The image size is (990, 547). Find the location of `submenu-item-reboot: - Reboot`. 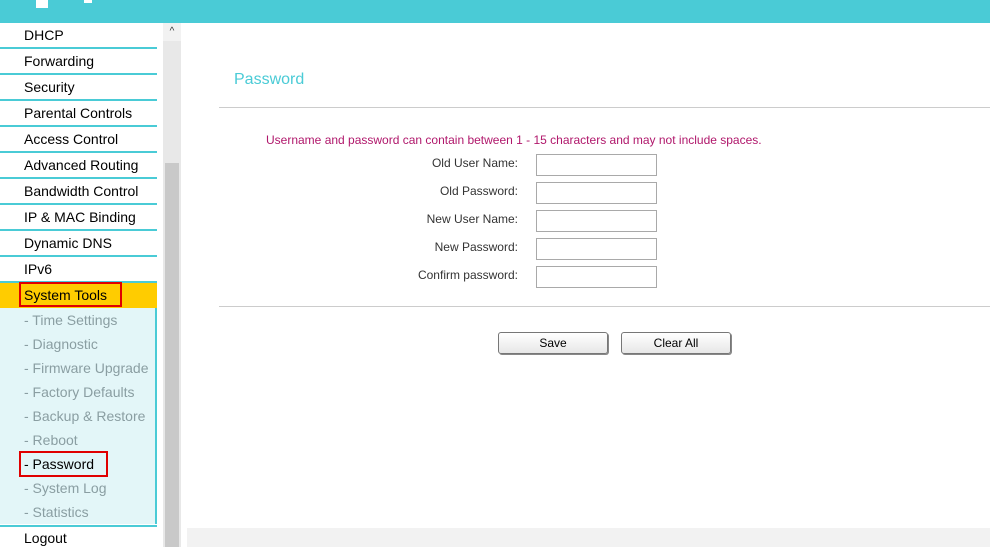

submenu-item-reboot: - Reboot is located at coordinates (77, 440).